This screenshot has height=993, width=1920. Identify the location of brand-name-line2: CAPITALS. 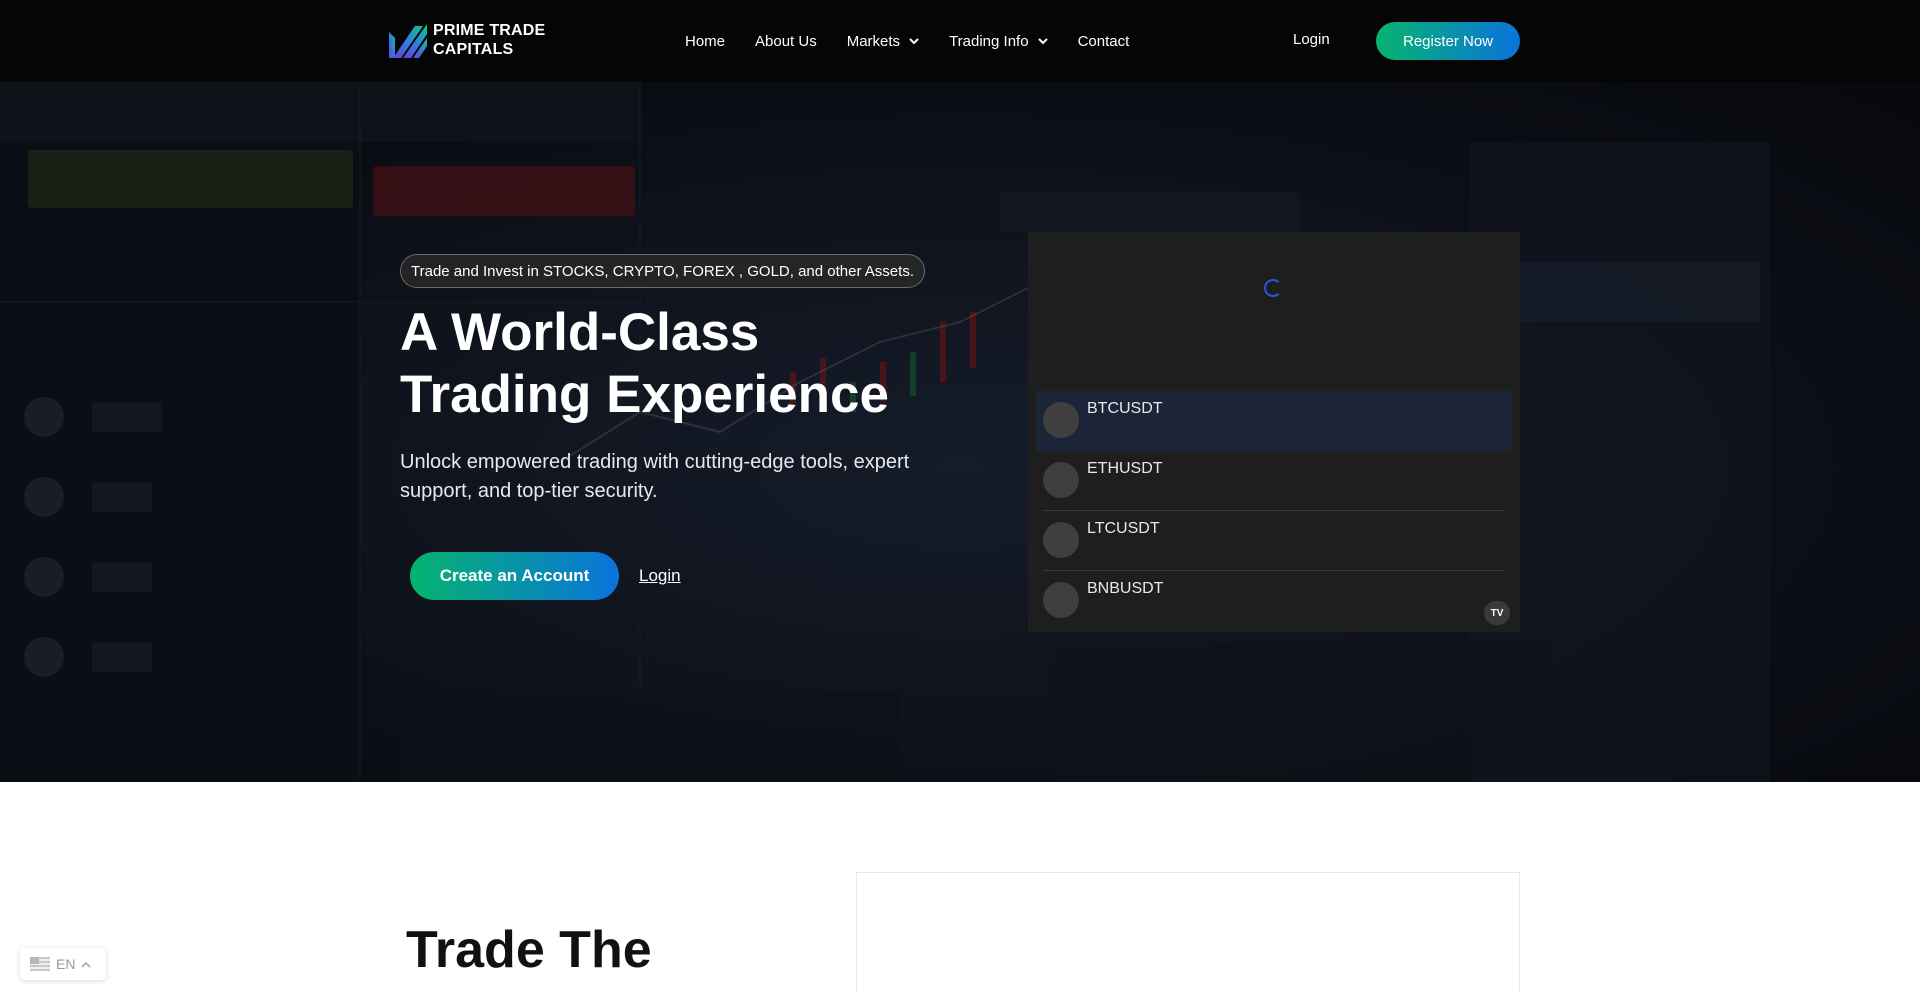
(473, 49).